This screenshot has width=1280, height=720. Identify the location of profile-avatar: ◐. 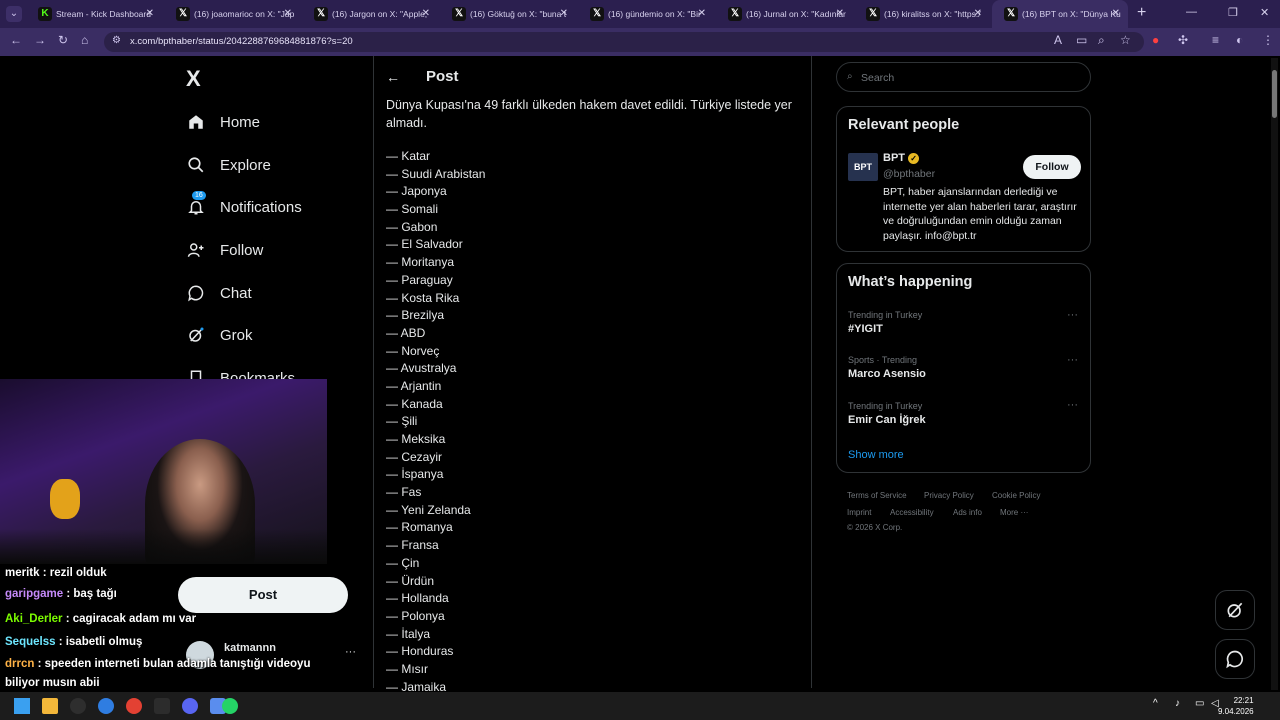
(1239, 40).